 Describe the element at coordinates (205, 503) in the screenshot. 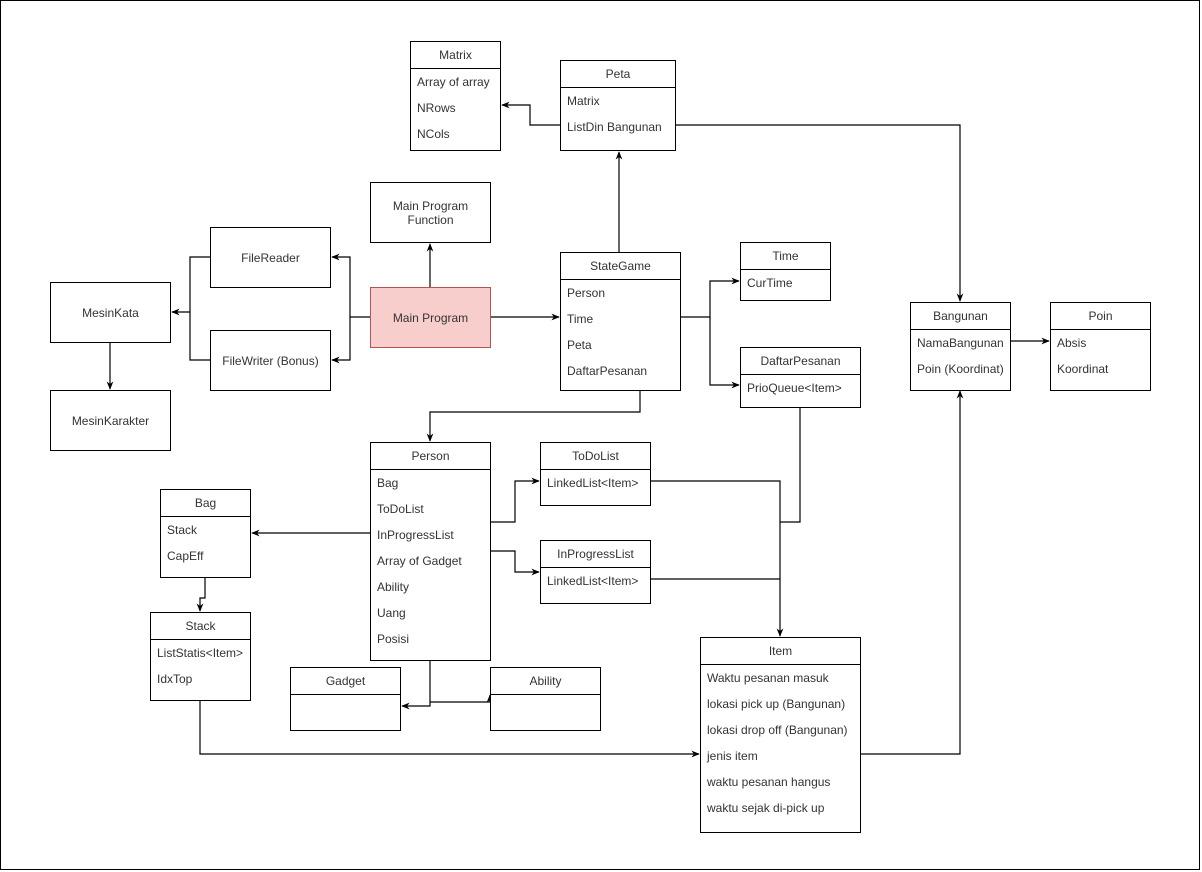

I see `class-bag-title: Bag` at that location.